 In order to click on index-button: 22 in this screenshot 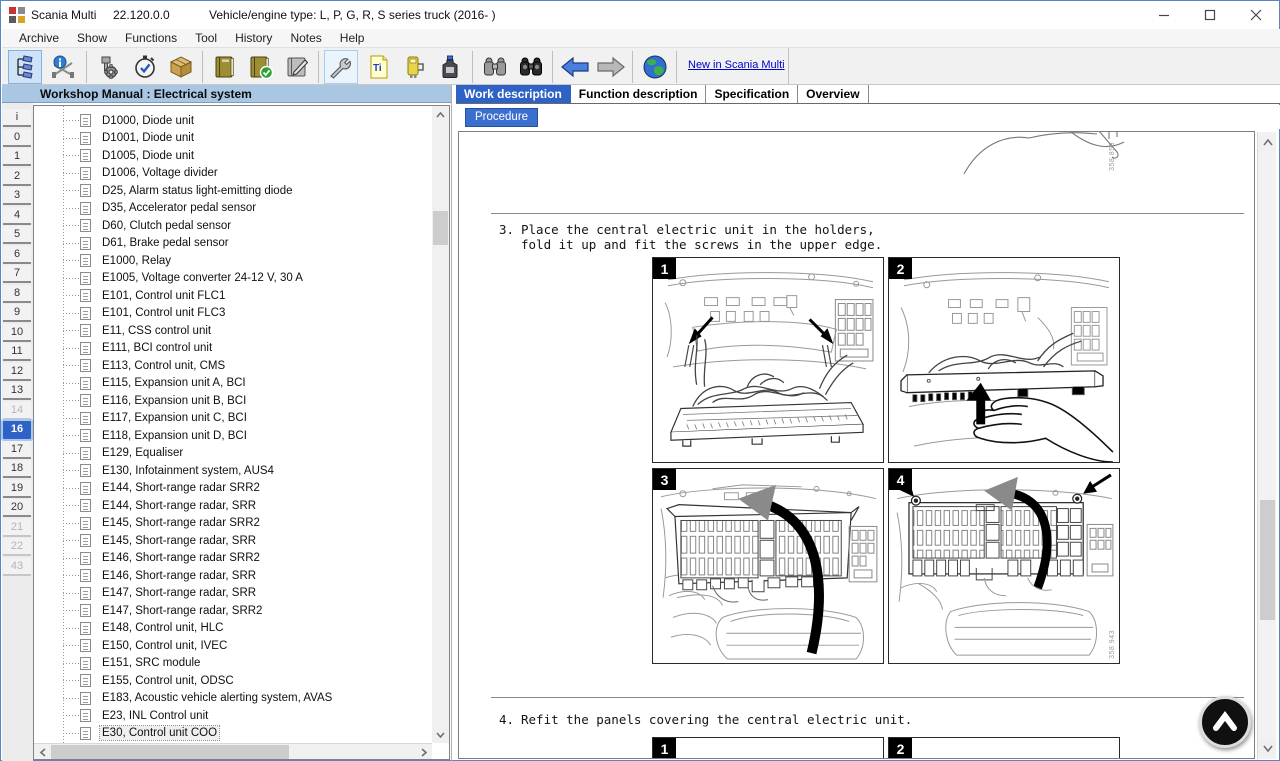, I will do `click(17, 547)`.